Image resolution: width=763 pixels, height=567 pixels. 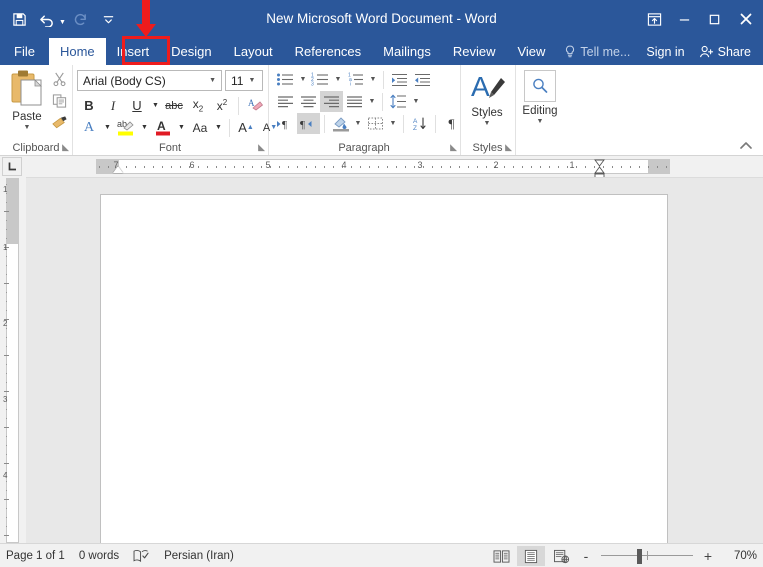 What do you see at coordinates (238, 105) in the screenshot?
I see `font-separator` at bounding box center [238, 105].